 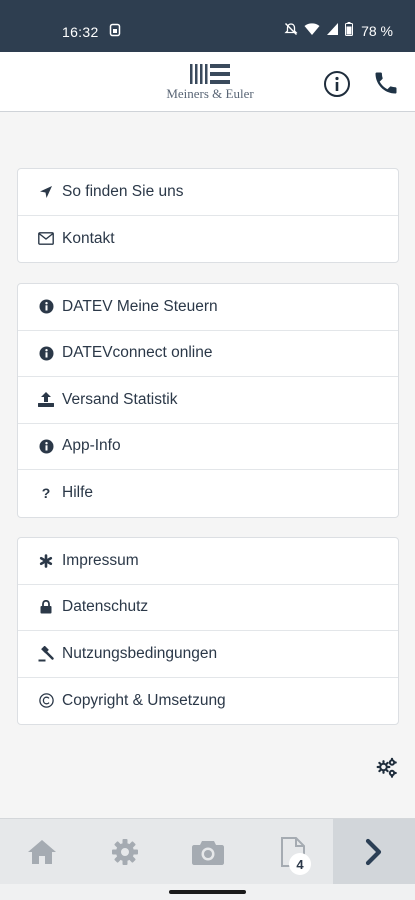 I want to click on info-button, so click(x=337, y=84).